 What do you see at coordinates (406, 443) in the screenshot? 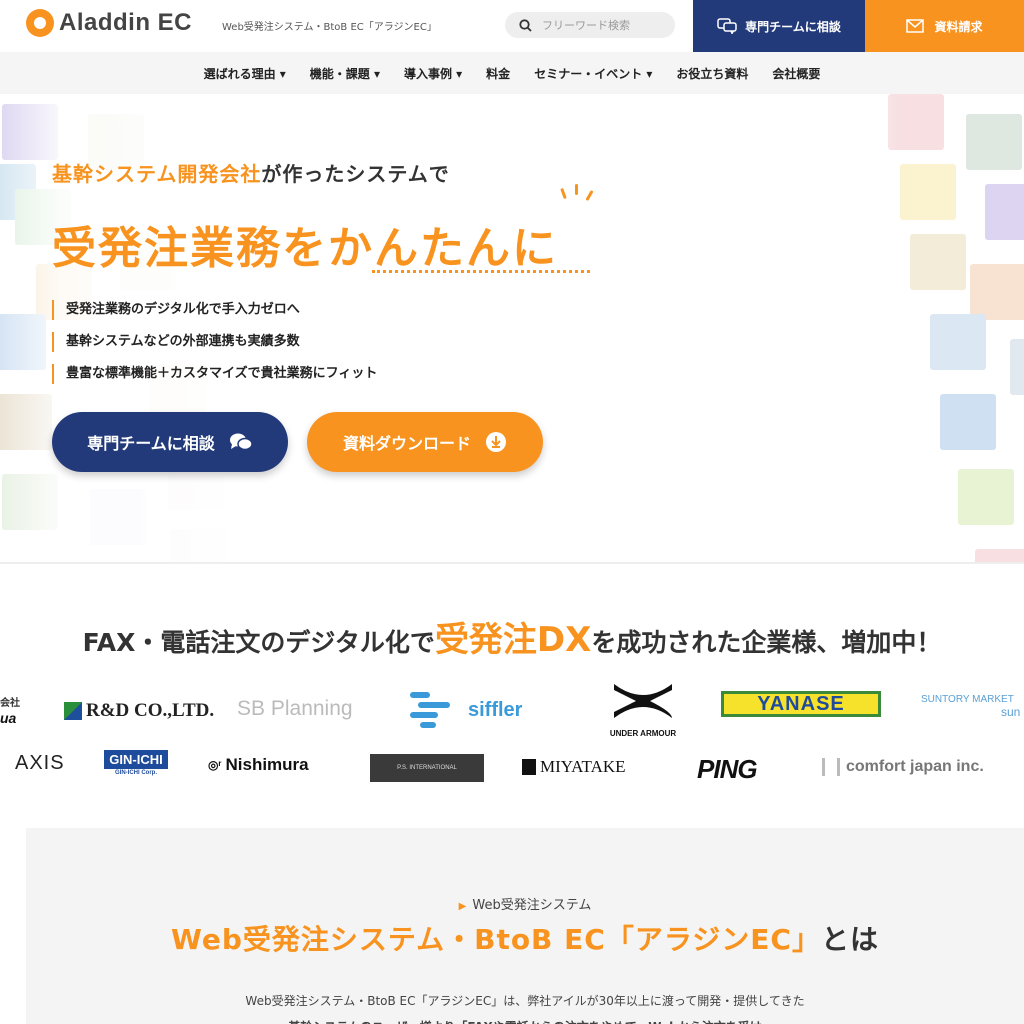
I see `hero-download-label: 資料ダウンロード` at bounding box center [406, 443].